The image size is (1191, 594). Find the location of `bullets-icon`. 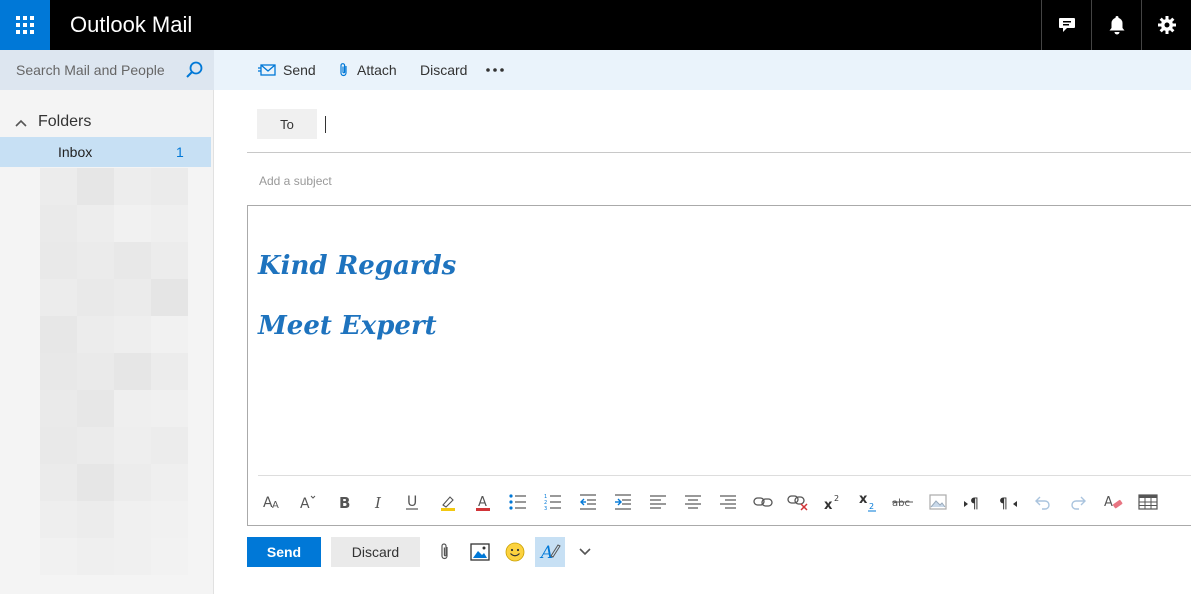

bullets-icon is located at coordinates (518, 502).